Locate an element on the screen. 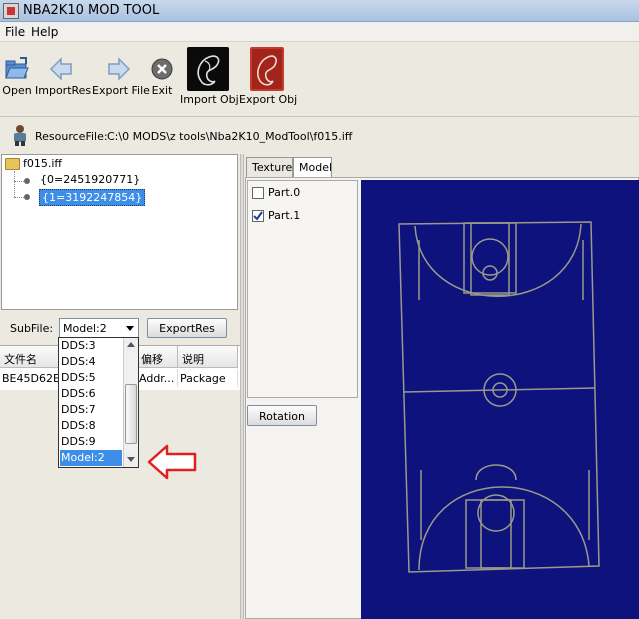  tab-texture: Texture is located at coordinates (269, 167).